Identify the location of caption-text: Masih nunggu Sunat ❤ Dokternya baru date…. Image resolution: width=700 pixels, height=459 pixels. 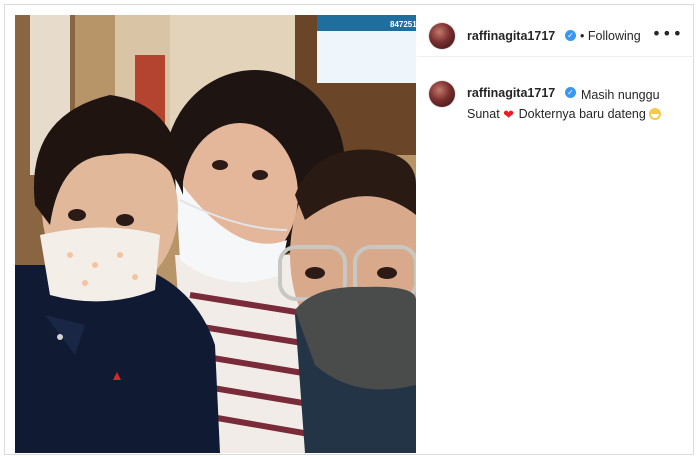
(577, 105).